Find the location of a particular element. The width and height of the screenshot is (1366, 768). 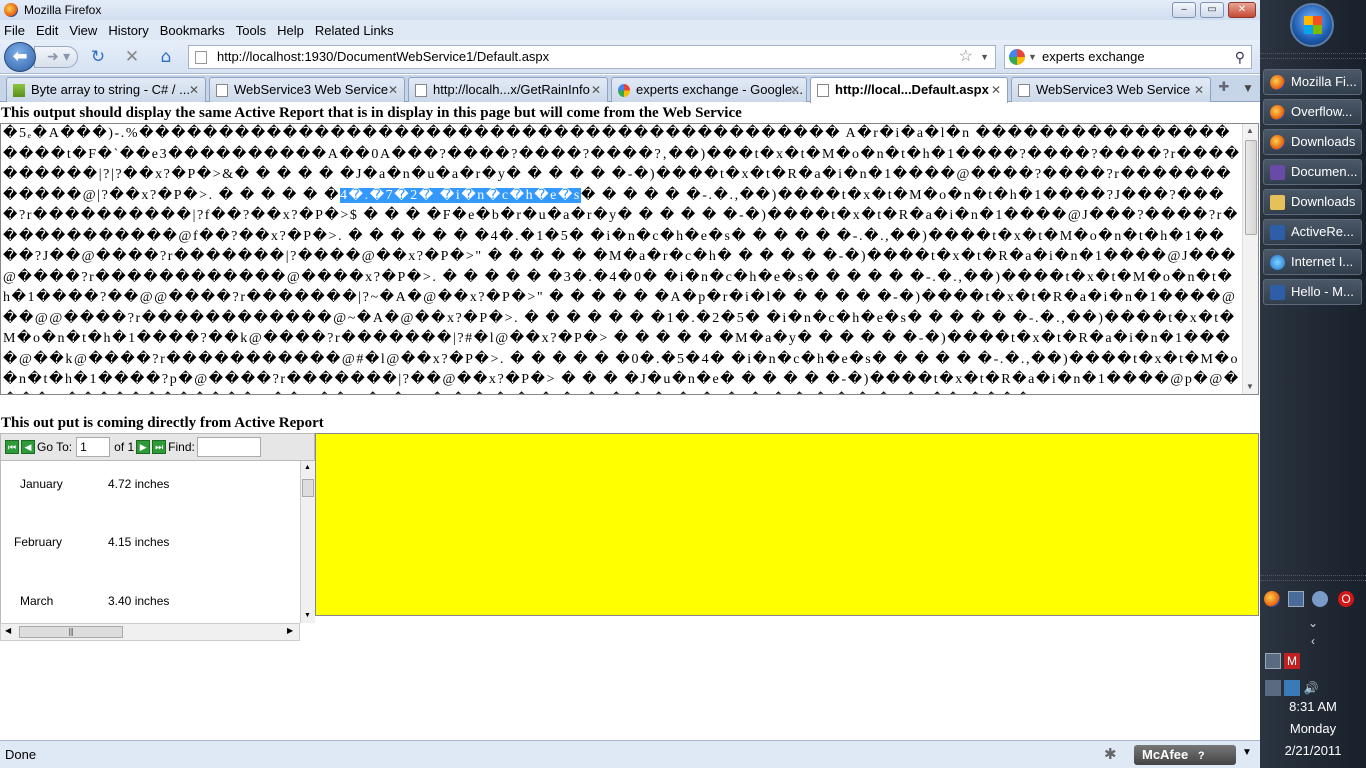

opera-icon: O is located at coordinates (1346, 599).